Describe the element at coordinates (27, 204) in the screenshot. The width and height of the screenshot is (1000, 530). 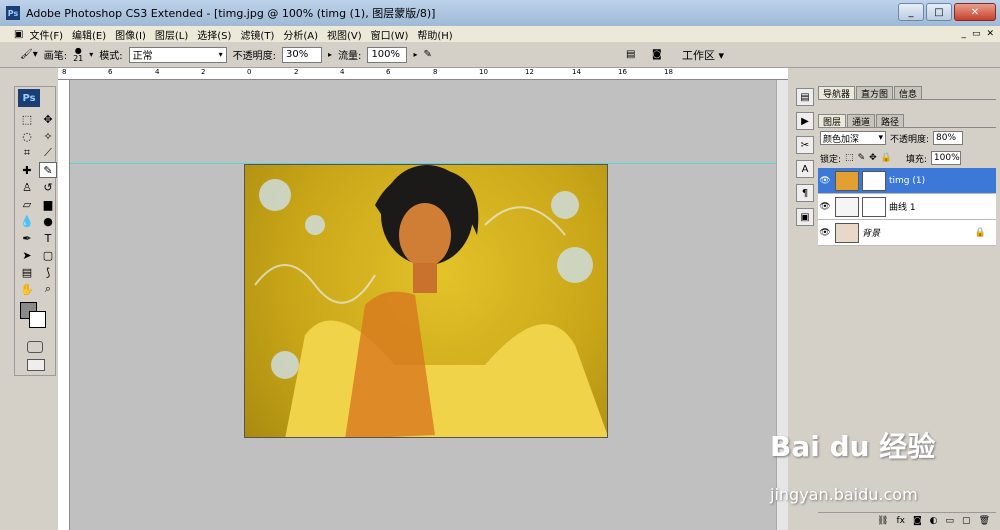
I see `eraser-tool-icon: ▱` at that location.